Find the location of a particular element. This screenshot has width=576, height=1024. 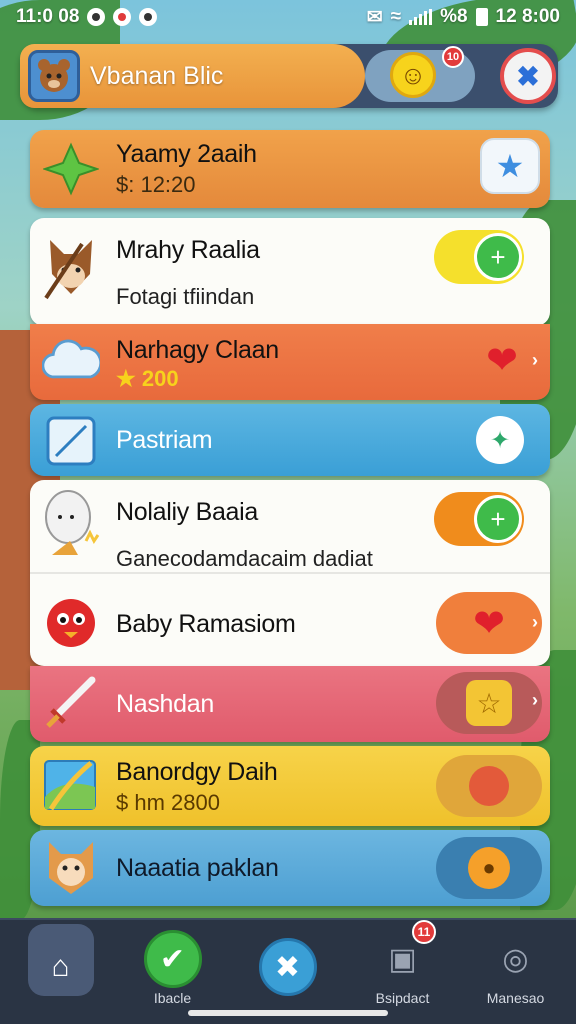

wifi-icon: ≈ is located at coordinates (396, 16).